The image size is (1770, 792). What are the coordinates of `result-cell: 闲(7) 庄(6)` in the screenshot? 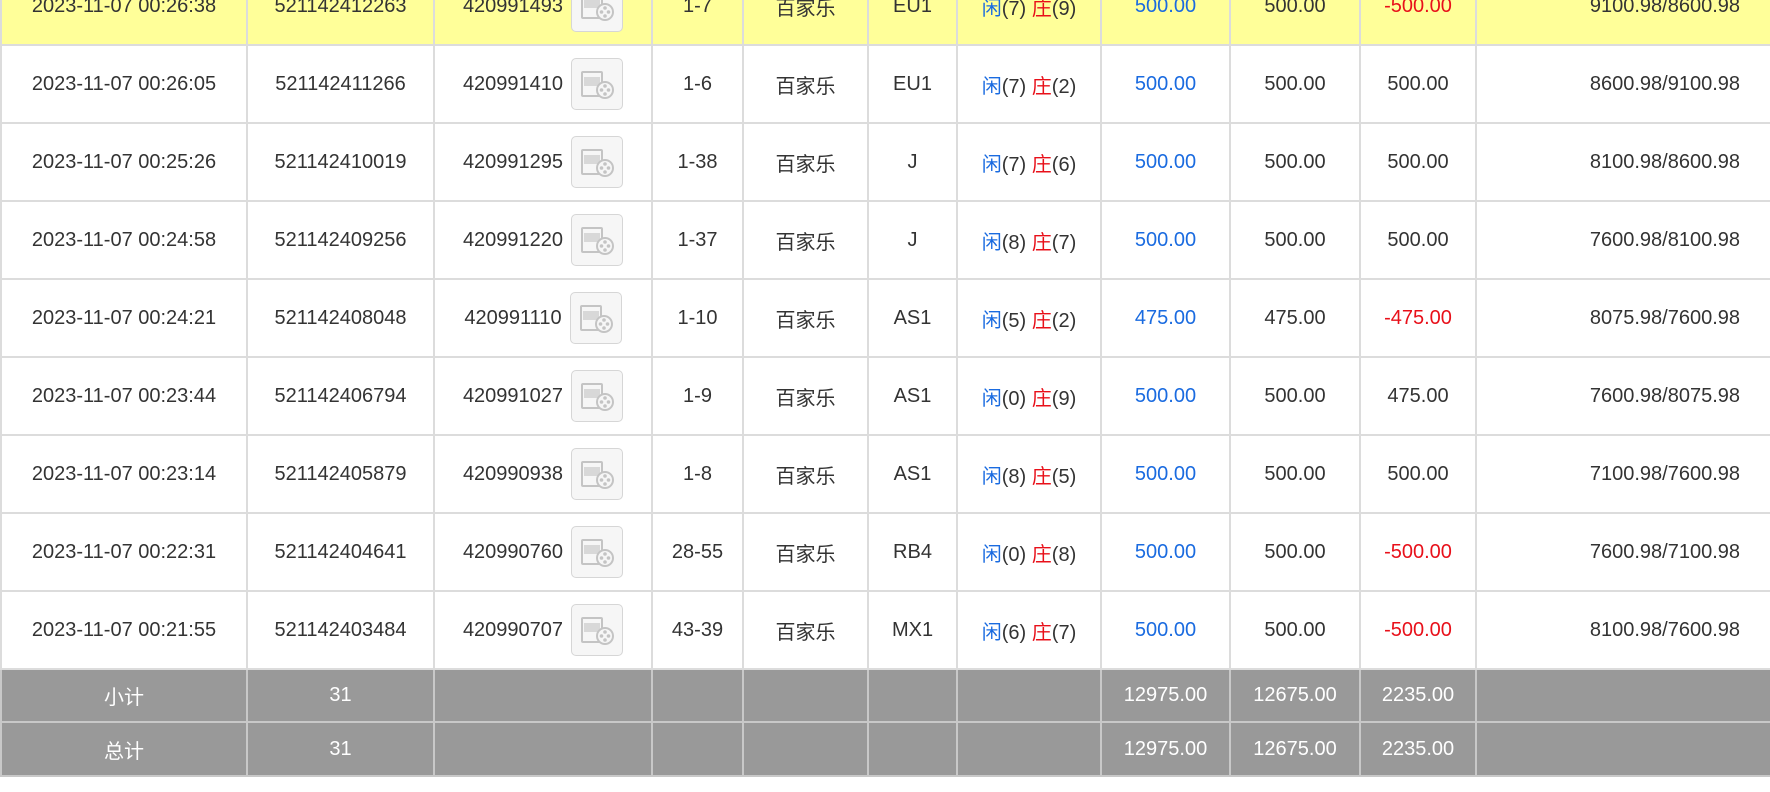 It's located at (1029, 162).